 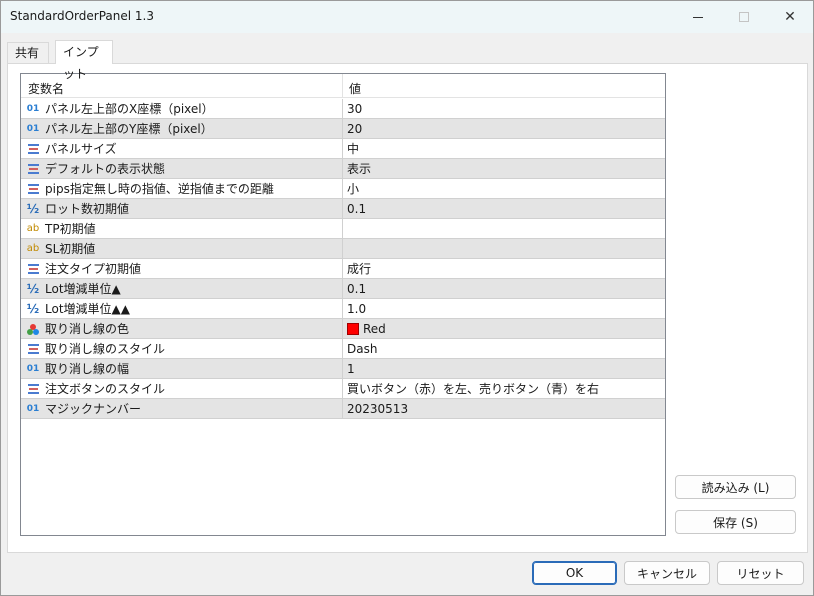 I want to click on table-row: デフォルトの表示状態 表示, so click(x=343, y=169).